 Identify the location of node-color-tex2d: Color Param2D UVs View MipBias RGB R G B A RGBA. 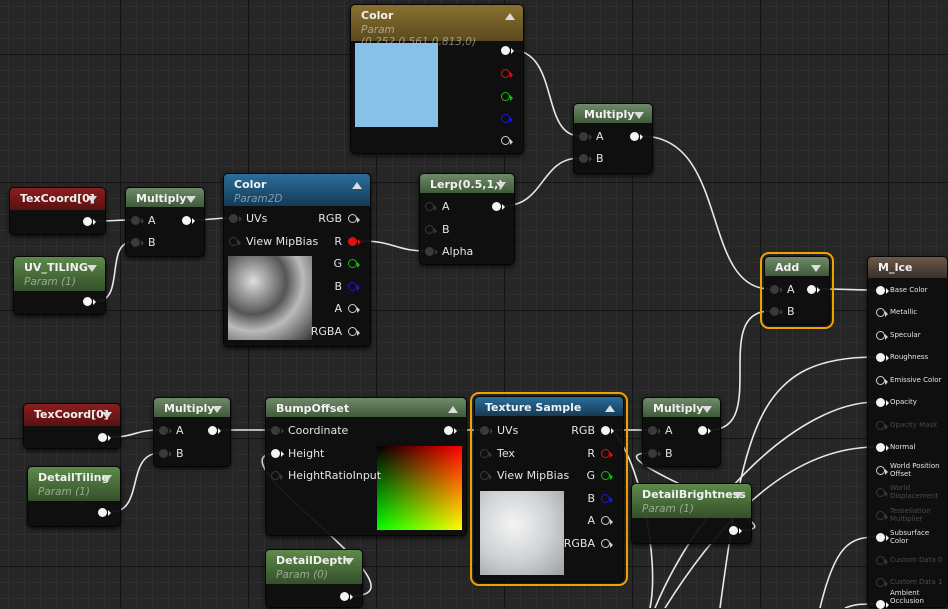
(297, 260).